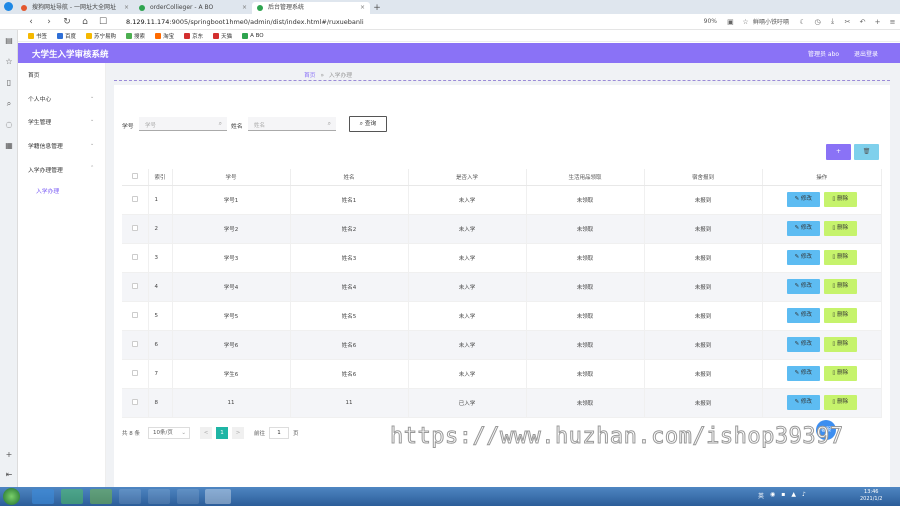 This screenshot has height=506, width=900. I want to click on bookmark-item: 天猫, so click(222, 36).